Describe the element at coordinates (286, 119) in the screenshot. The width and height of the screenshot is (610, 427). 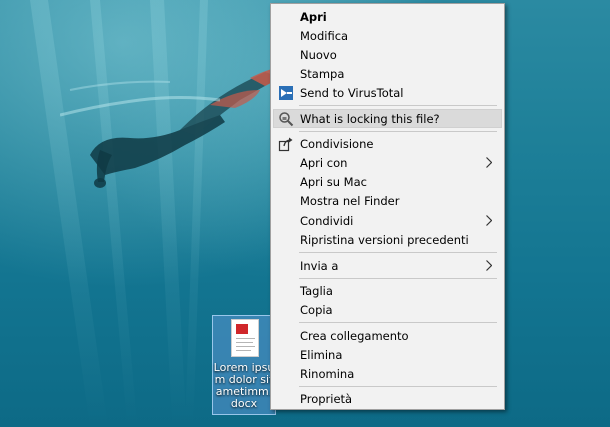
I see `lock-search-icon` at that location.